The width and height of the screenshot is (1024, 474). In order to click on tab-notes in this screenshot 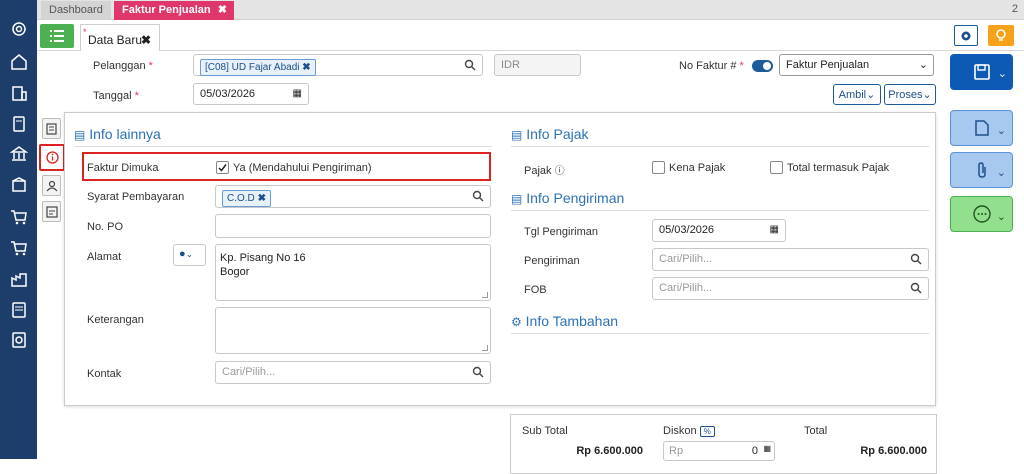, I will do `click(51, 211)`.